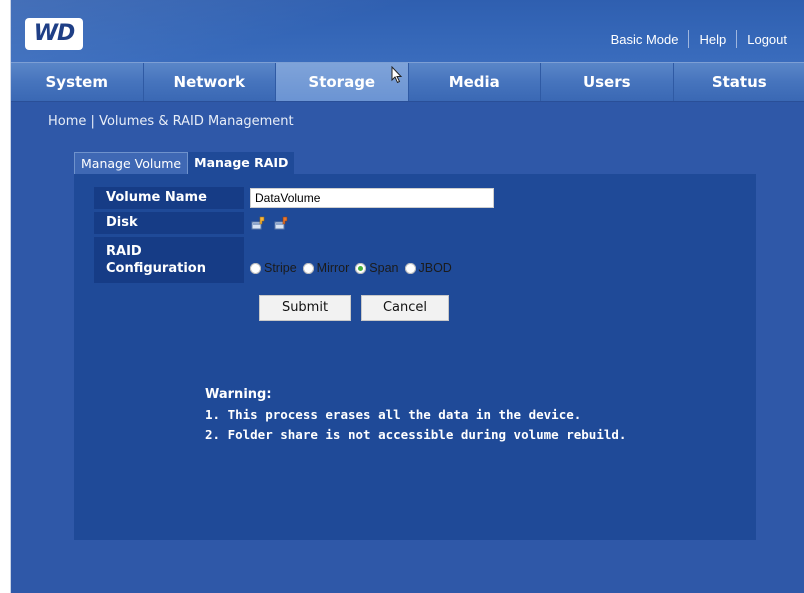 This screenshot has width=804, height=593. I want to click on raid-configuration-label: RAID Configuration, so click(169, 260).